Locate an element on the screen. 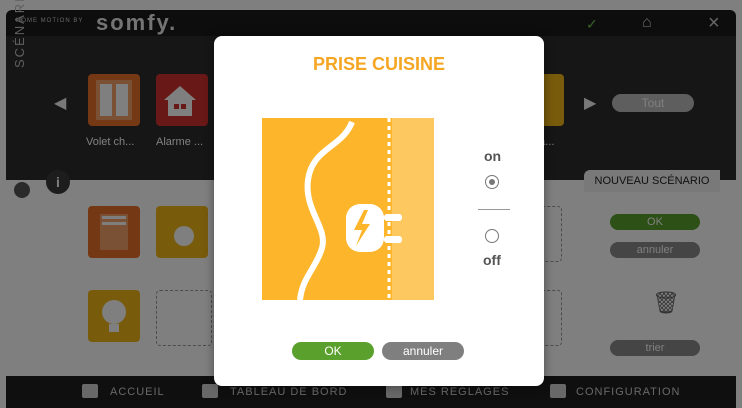 This screenshot has height=408, width=742. radio-on is located at coordinates (492, 182).